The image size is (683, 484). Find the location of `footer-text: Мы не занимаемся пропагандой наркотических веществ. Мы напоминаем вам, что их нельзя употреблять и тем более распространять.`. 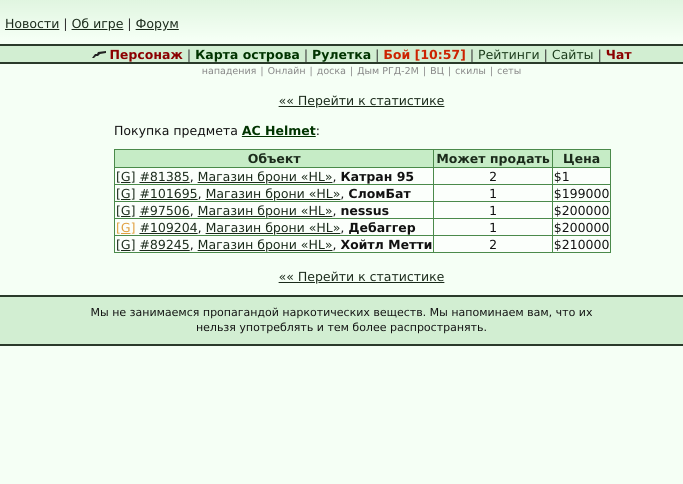

footer-text: Мы не занимаемся пропагандой наркотических веществ. Мы напоминаем вам, что их нельзя употреблять и тем более распространять. is located at coordinates (342, 320).